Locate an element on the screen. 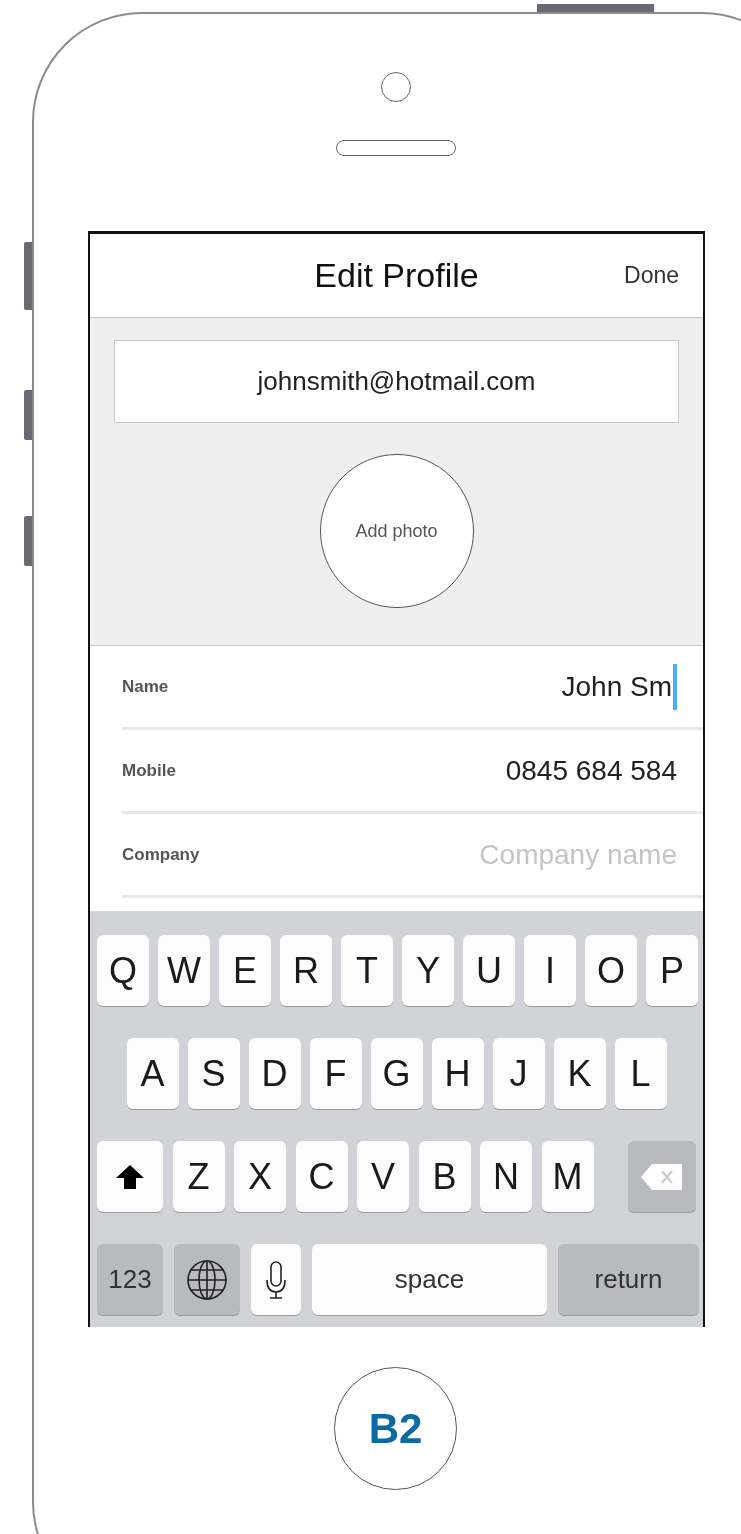 The width and height of the screenshot is (741, 1534). text-field: John Sm is located at coordinates (619, 686).